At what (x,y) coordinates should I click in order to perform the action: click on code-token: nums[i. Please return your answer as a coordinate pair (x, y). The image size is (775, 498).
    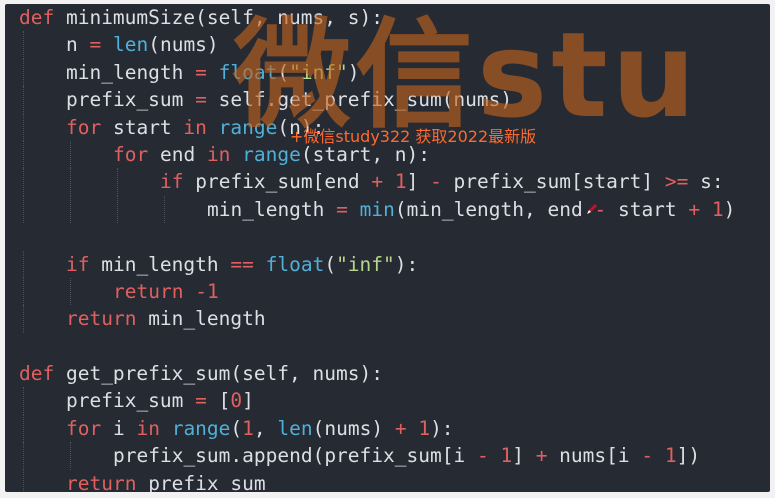
    Looking at the image, I should click on (594, 456).